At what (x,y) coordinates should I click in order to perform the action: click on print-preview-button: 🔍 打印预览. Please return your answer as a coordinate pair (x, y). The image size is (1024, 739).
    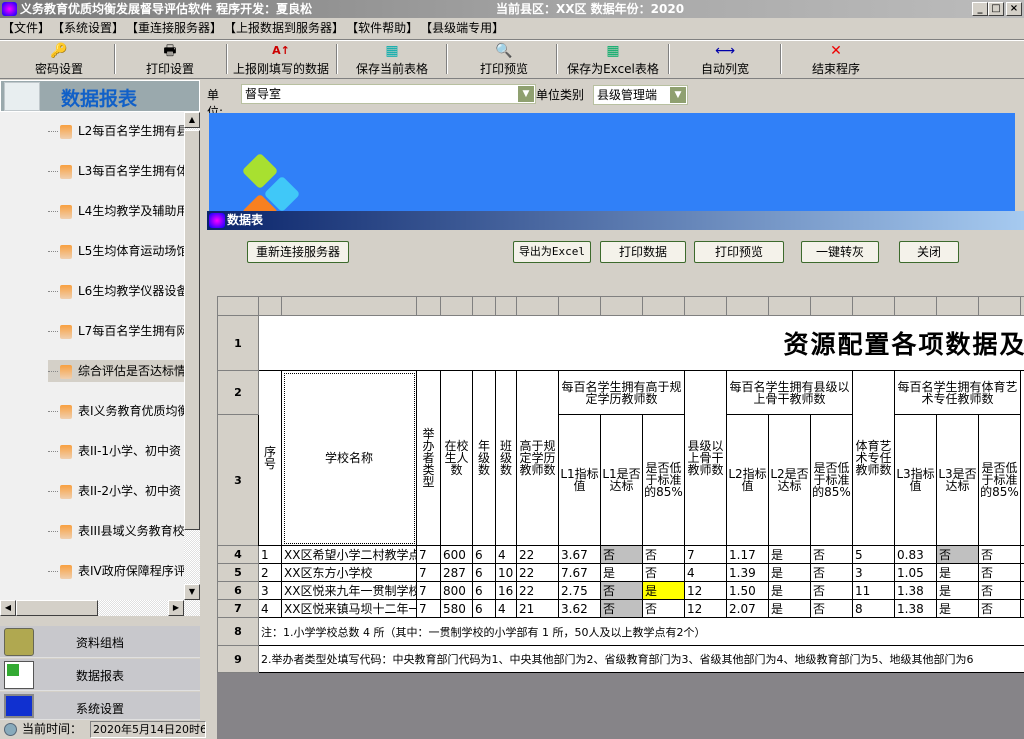
    Looking at the image, I should click on (504, 59).